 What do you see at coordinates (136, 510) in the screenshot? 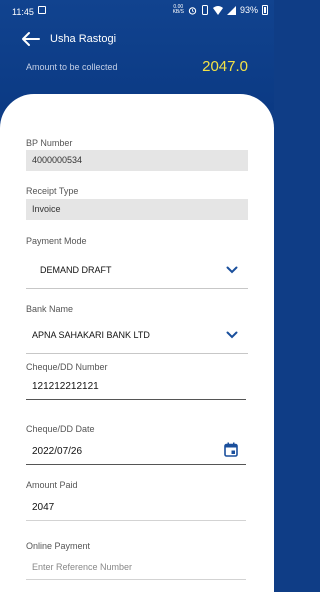
I see `amount-paid-input: 2047` at bounding box center [136, 510].